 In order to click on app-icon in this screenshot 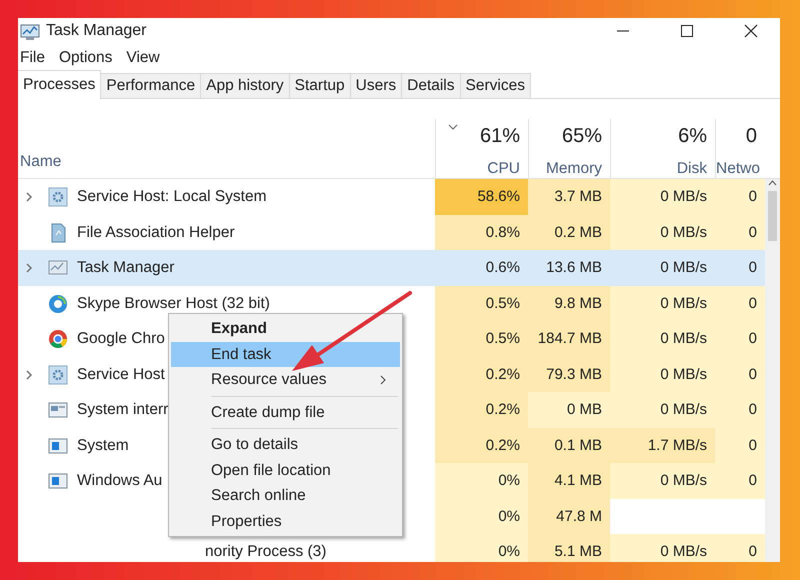, I will do `click(58, 304)`.